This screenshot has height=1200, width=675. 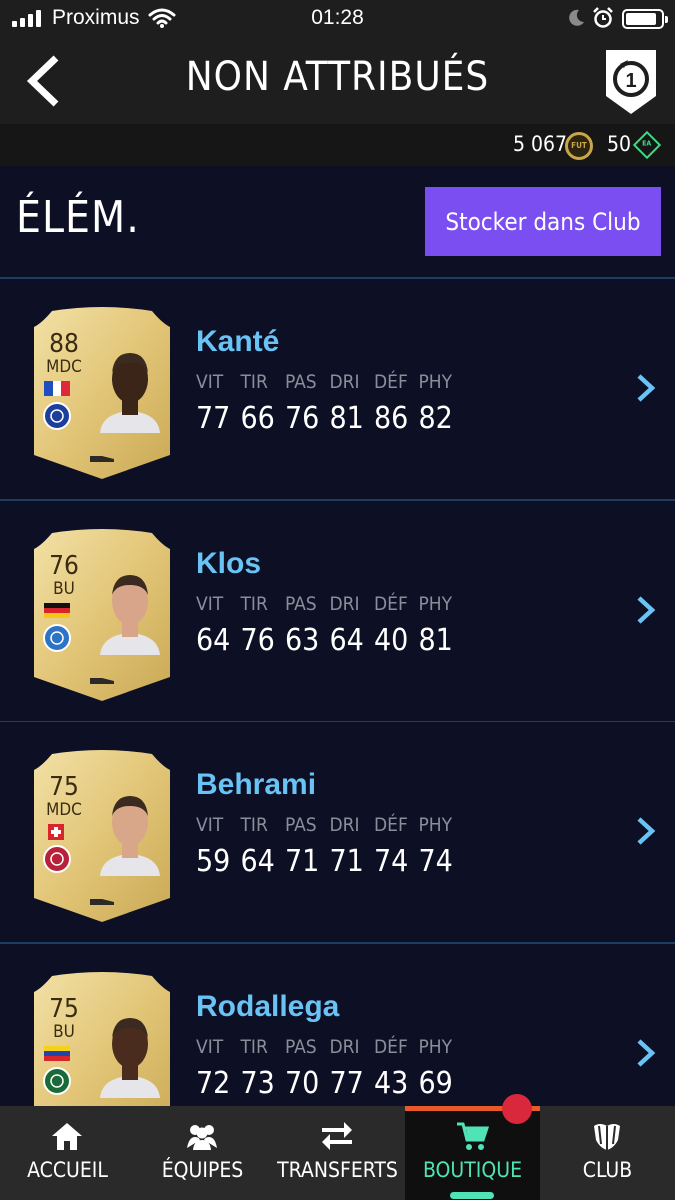 I want to click on stat-column: VIT 64, so click(x=218, y=625).